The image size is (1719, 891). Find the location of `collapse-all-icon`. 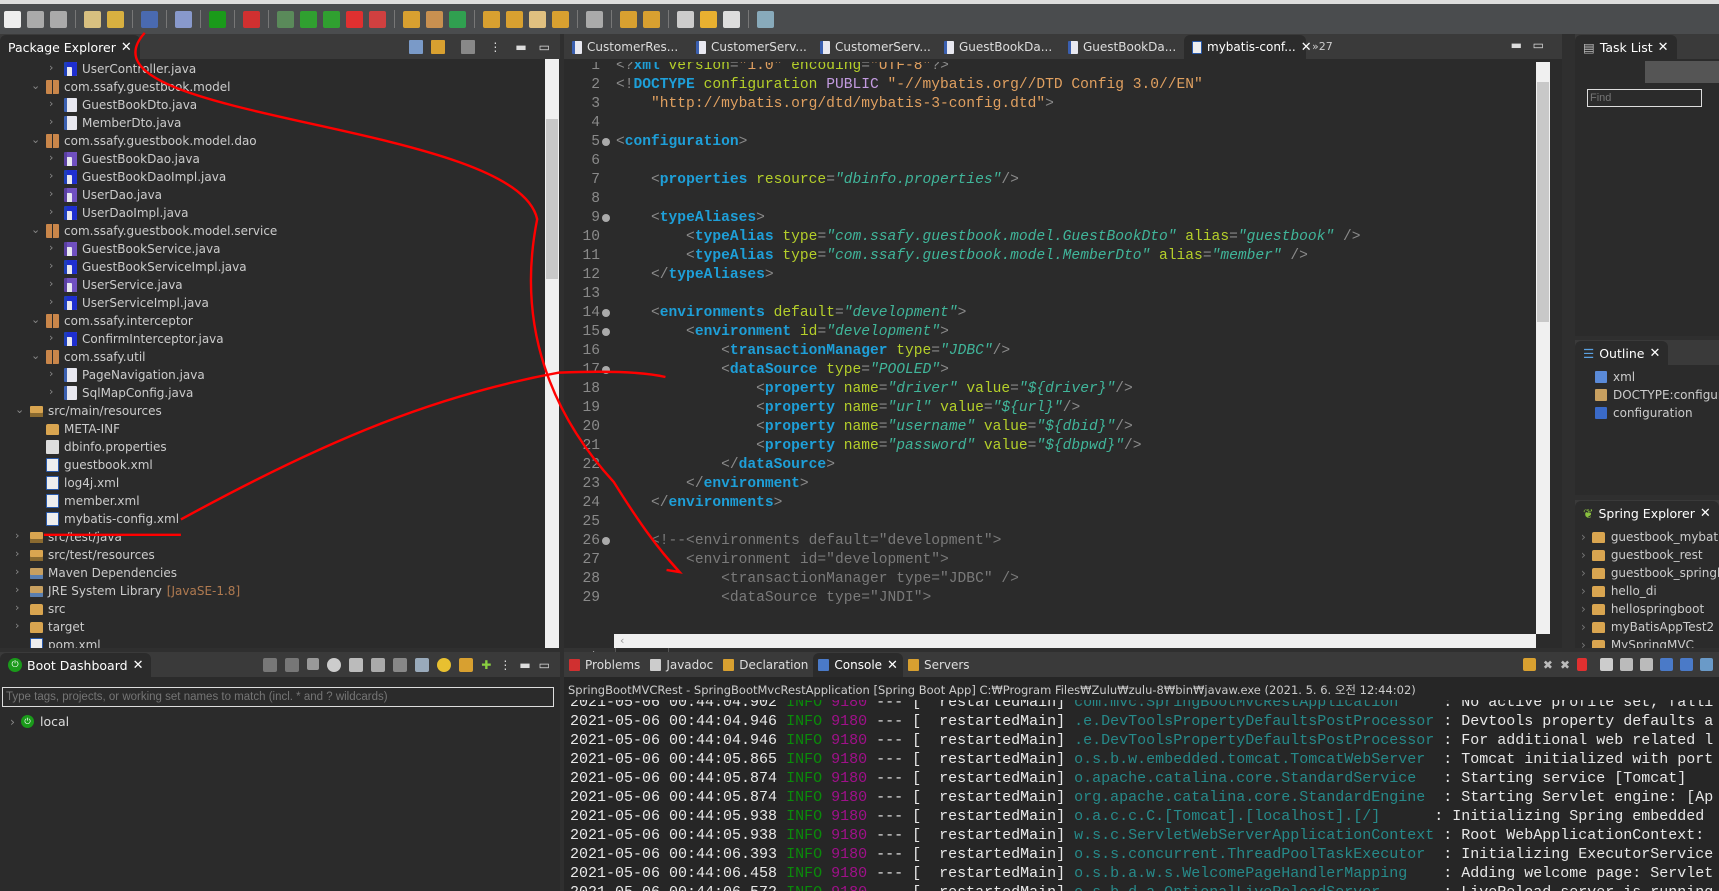

collapse-all-icon is located at coordinates (416, 47).